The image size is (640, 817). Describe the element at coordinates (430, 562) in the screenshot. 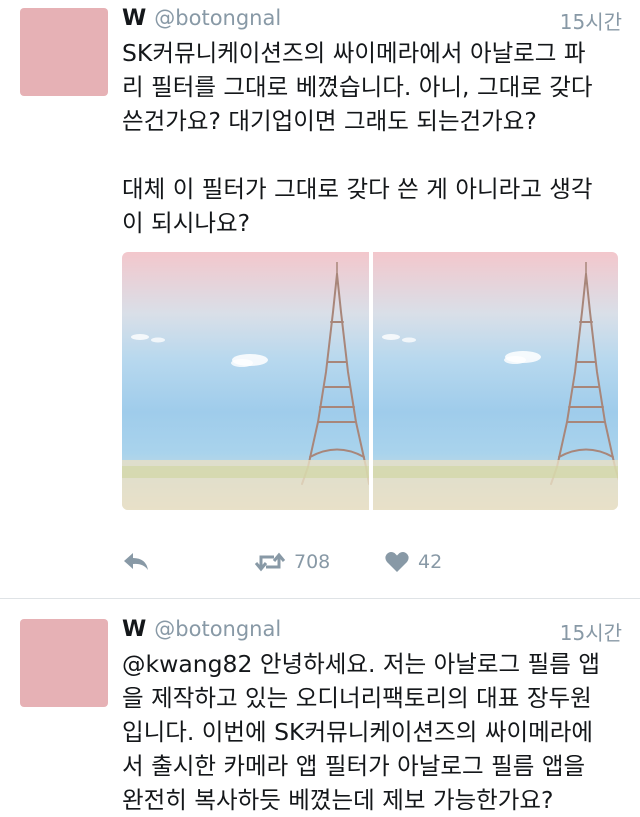

I see `like-count: 42` at that location.